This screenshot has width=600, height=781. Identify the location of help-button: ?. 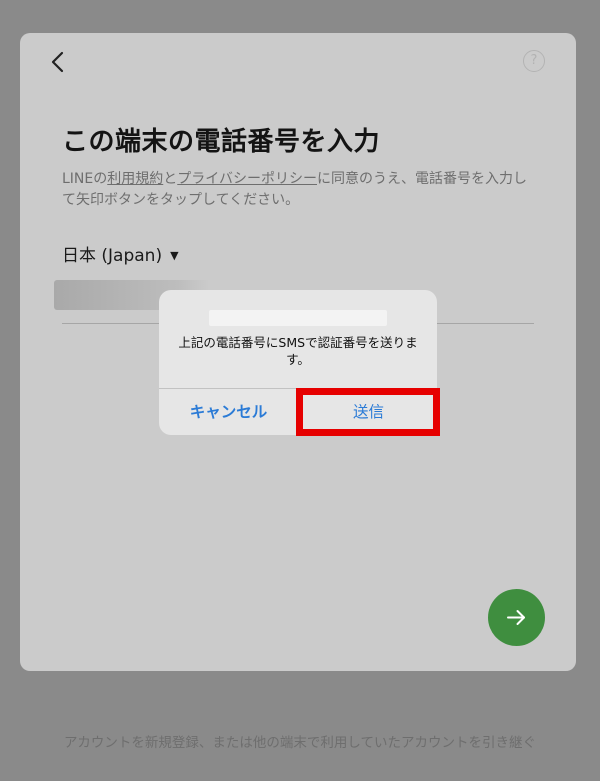
(534, 61).